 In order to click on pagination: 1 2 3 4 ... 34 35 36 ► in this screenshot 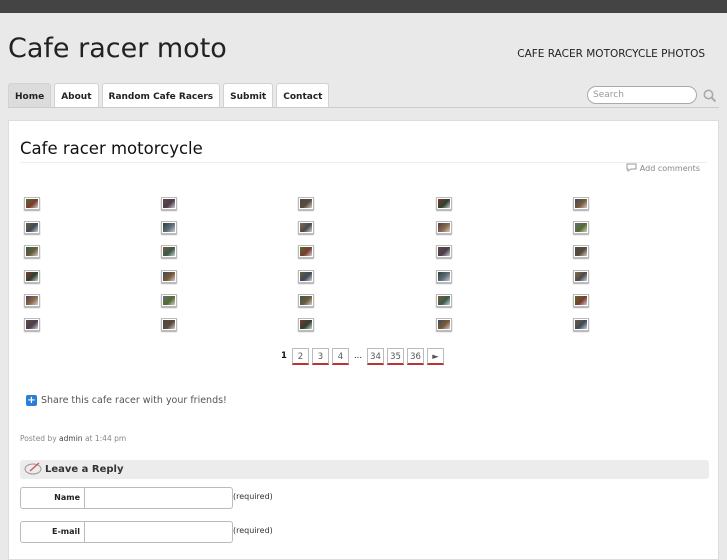, I will do `click(361, 356)`.